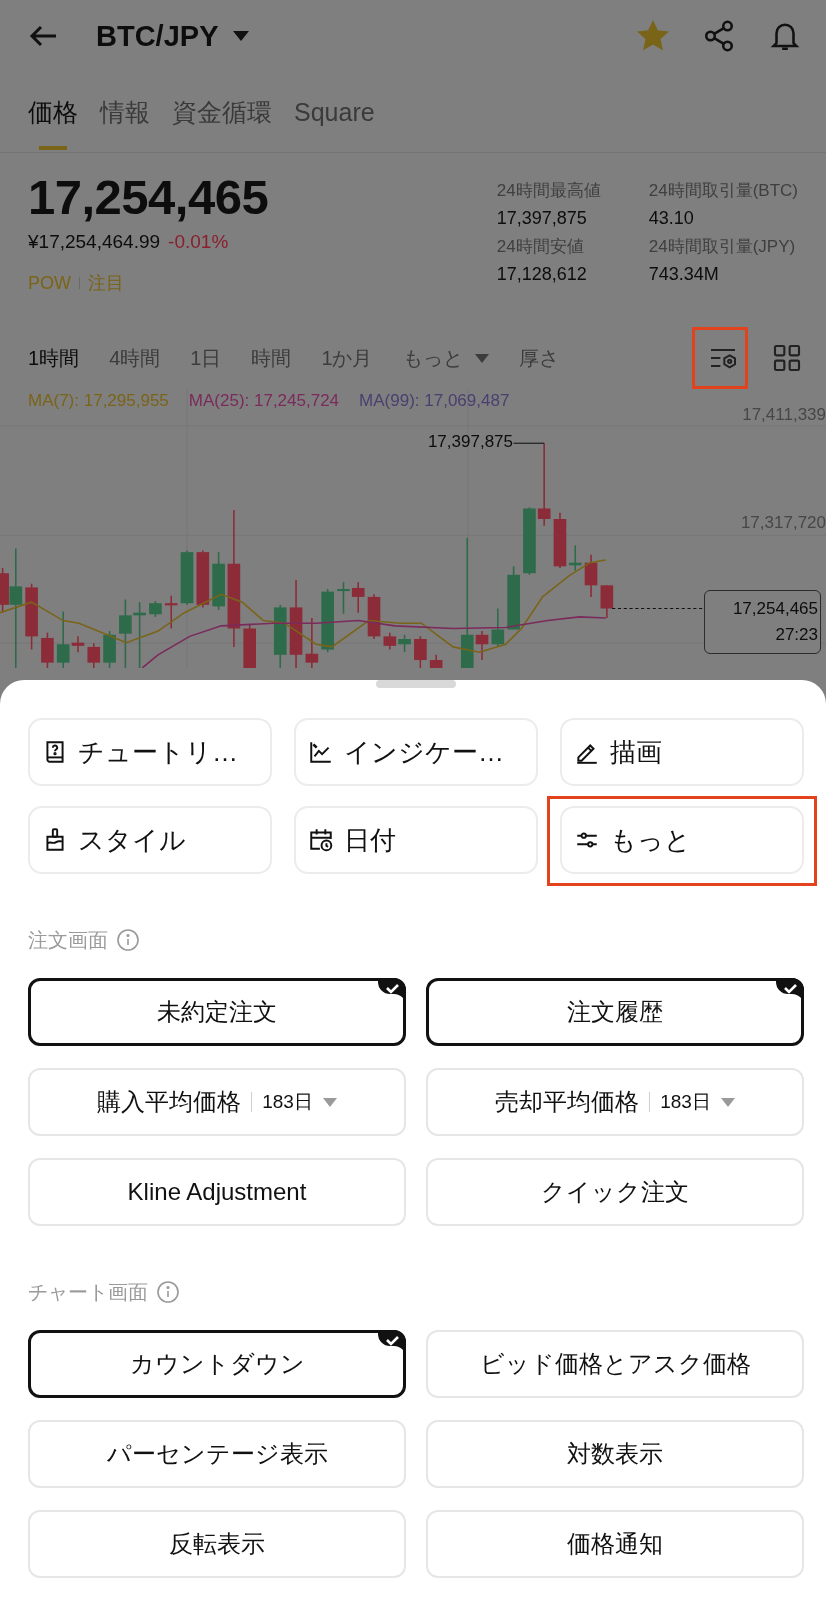 The width and height of the screenshot is (826, 1600). I want to click on tool-button: 描画, so click(682, 752).